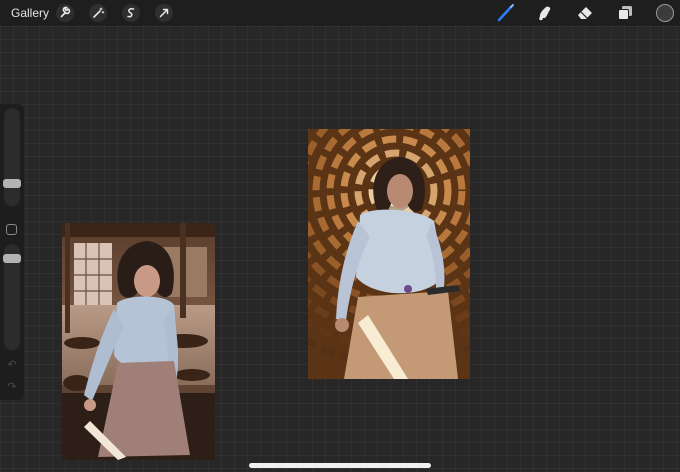 The height and width of the screenshot is (472, 680). Describe the element at coordinates (164, 13) in the screenshot. I see `transform-arrow-icon` at that location.